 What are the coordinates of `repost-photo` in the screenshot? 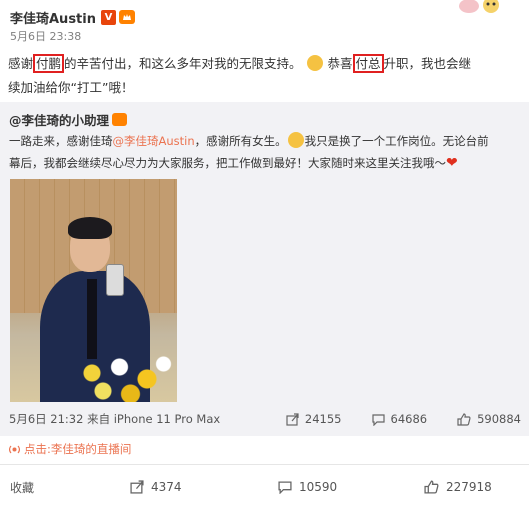 It's located at (93, 290).